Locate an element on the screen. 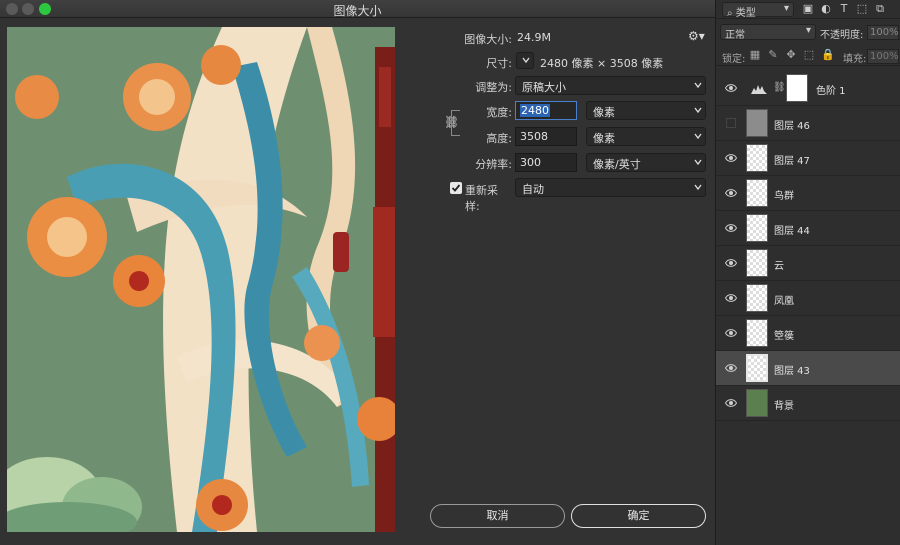 The width and height of the screenshot is (900, 545). fill-label: 填充: is located at coordinates (855, 59).